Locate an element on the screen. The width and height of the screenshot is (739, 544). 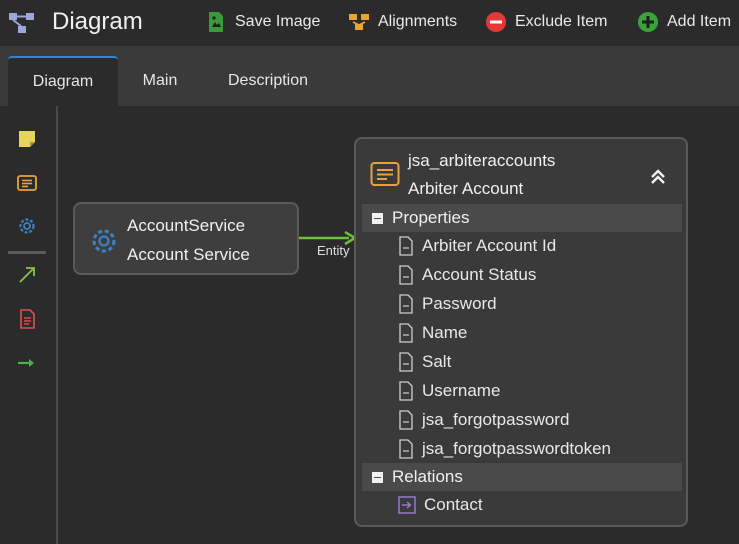
save-image-button: Save Image is located at coordinates (262, 22).